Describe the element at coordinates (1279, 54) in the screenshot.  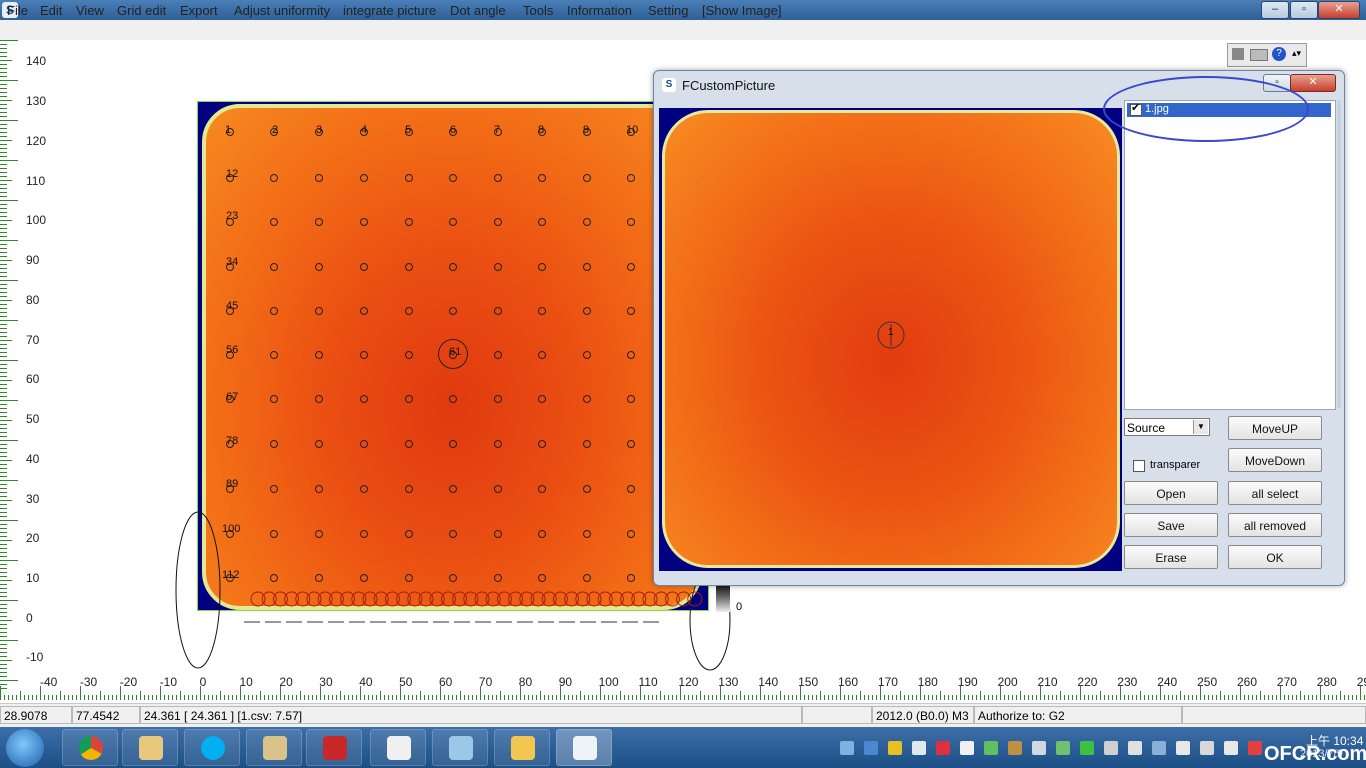
I see `help-icon: ?` at that location.